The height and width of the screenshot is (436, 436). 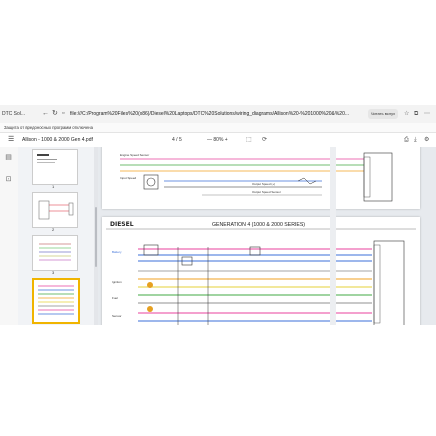 I want to click on module-icon, so click(x=255, y=251).